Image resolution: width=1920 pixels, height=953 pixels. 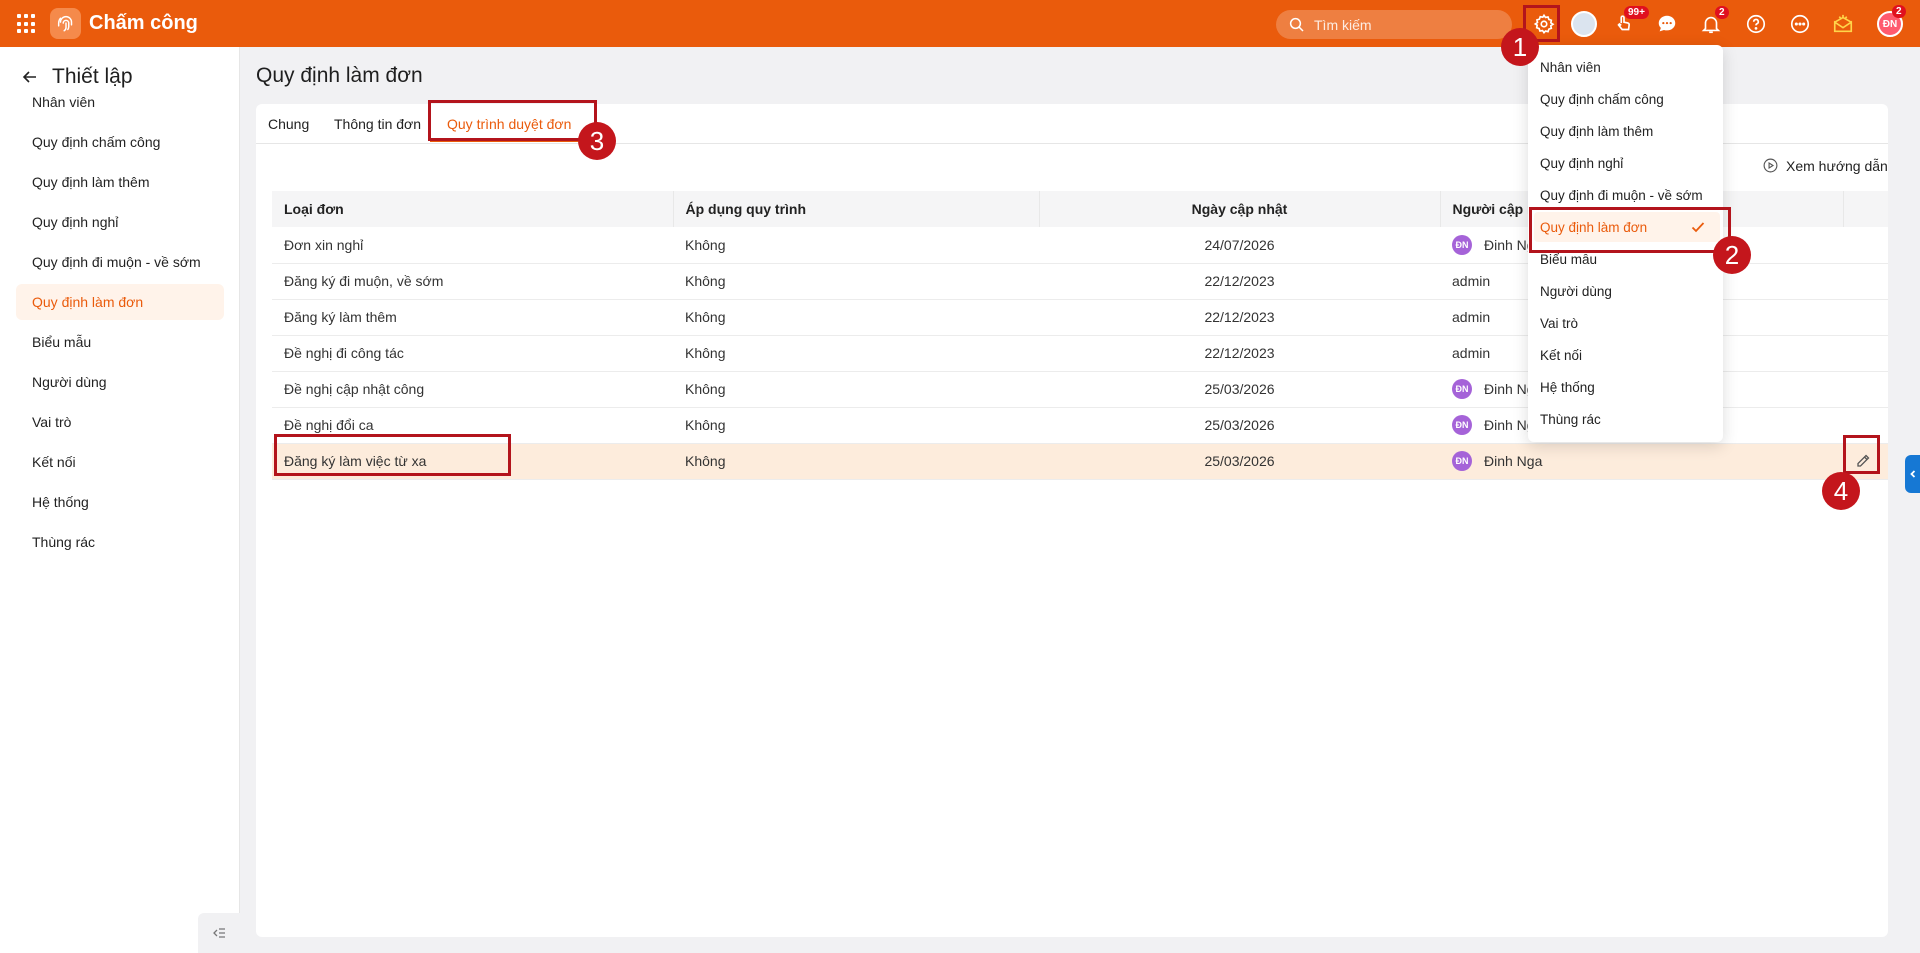 I want to click on account-avatar-button: ĐN 2, so click(x=1891, y=21).